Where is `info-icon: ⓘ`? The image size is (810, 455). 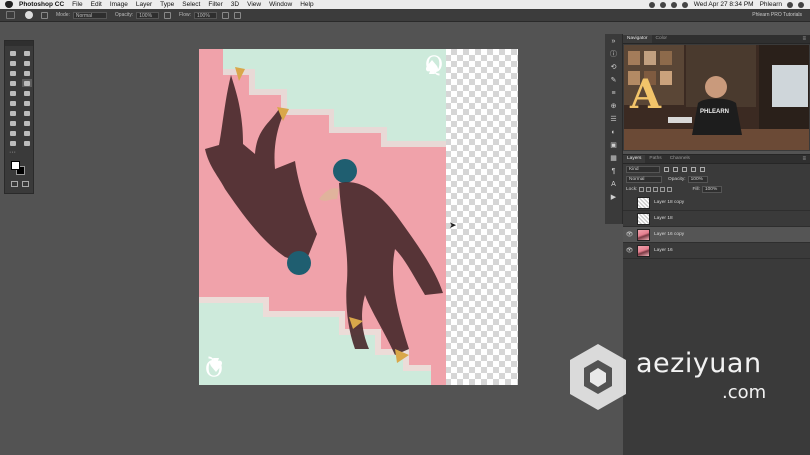 info-icon: ⓘ is located at coordinates (613, 55).